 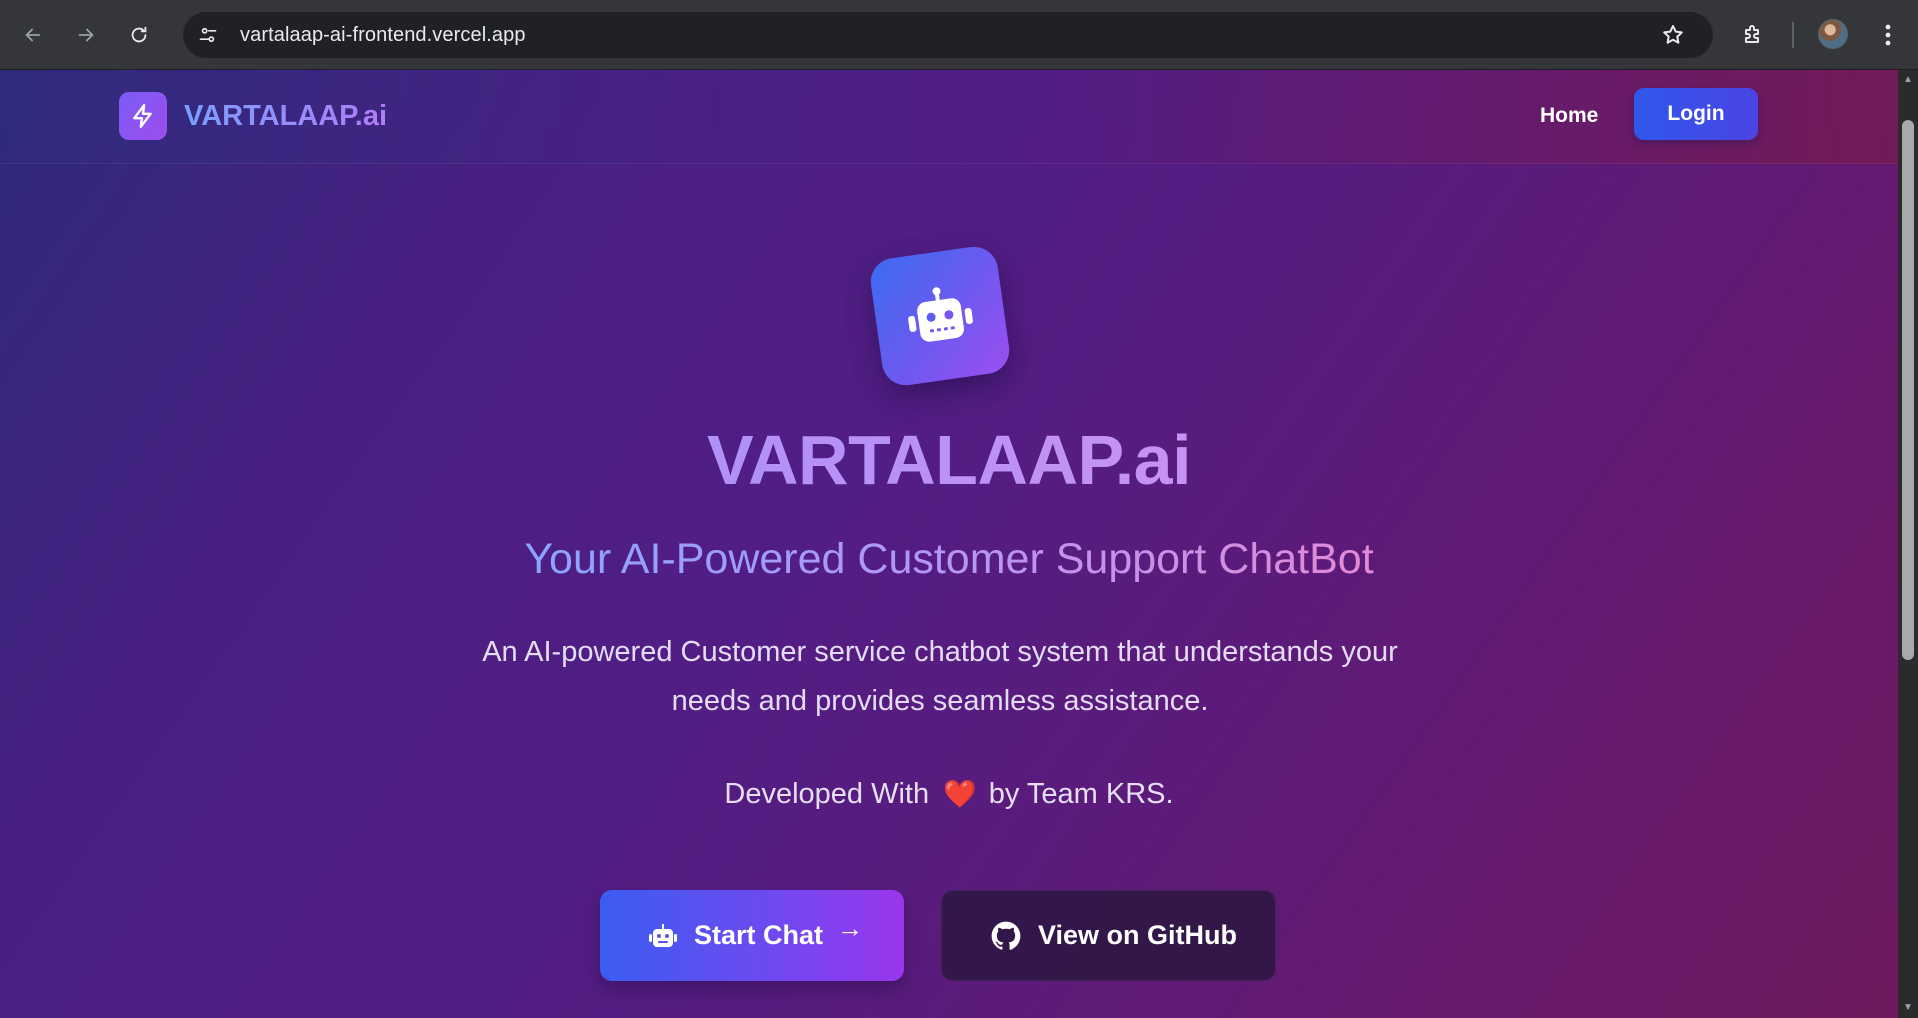 I want to click on kebab-menu-icon, so click(x=1888, y=35).